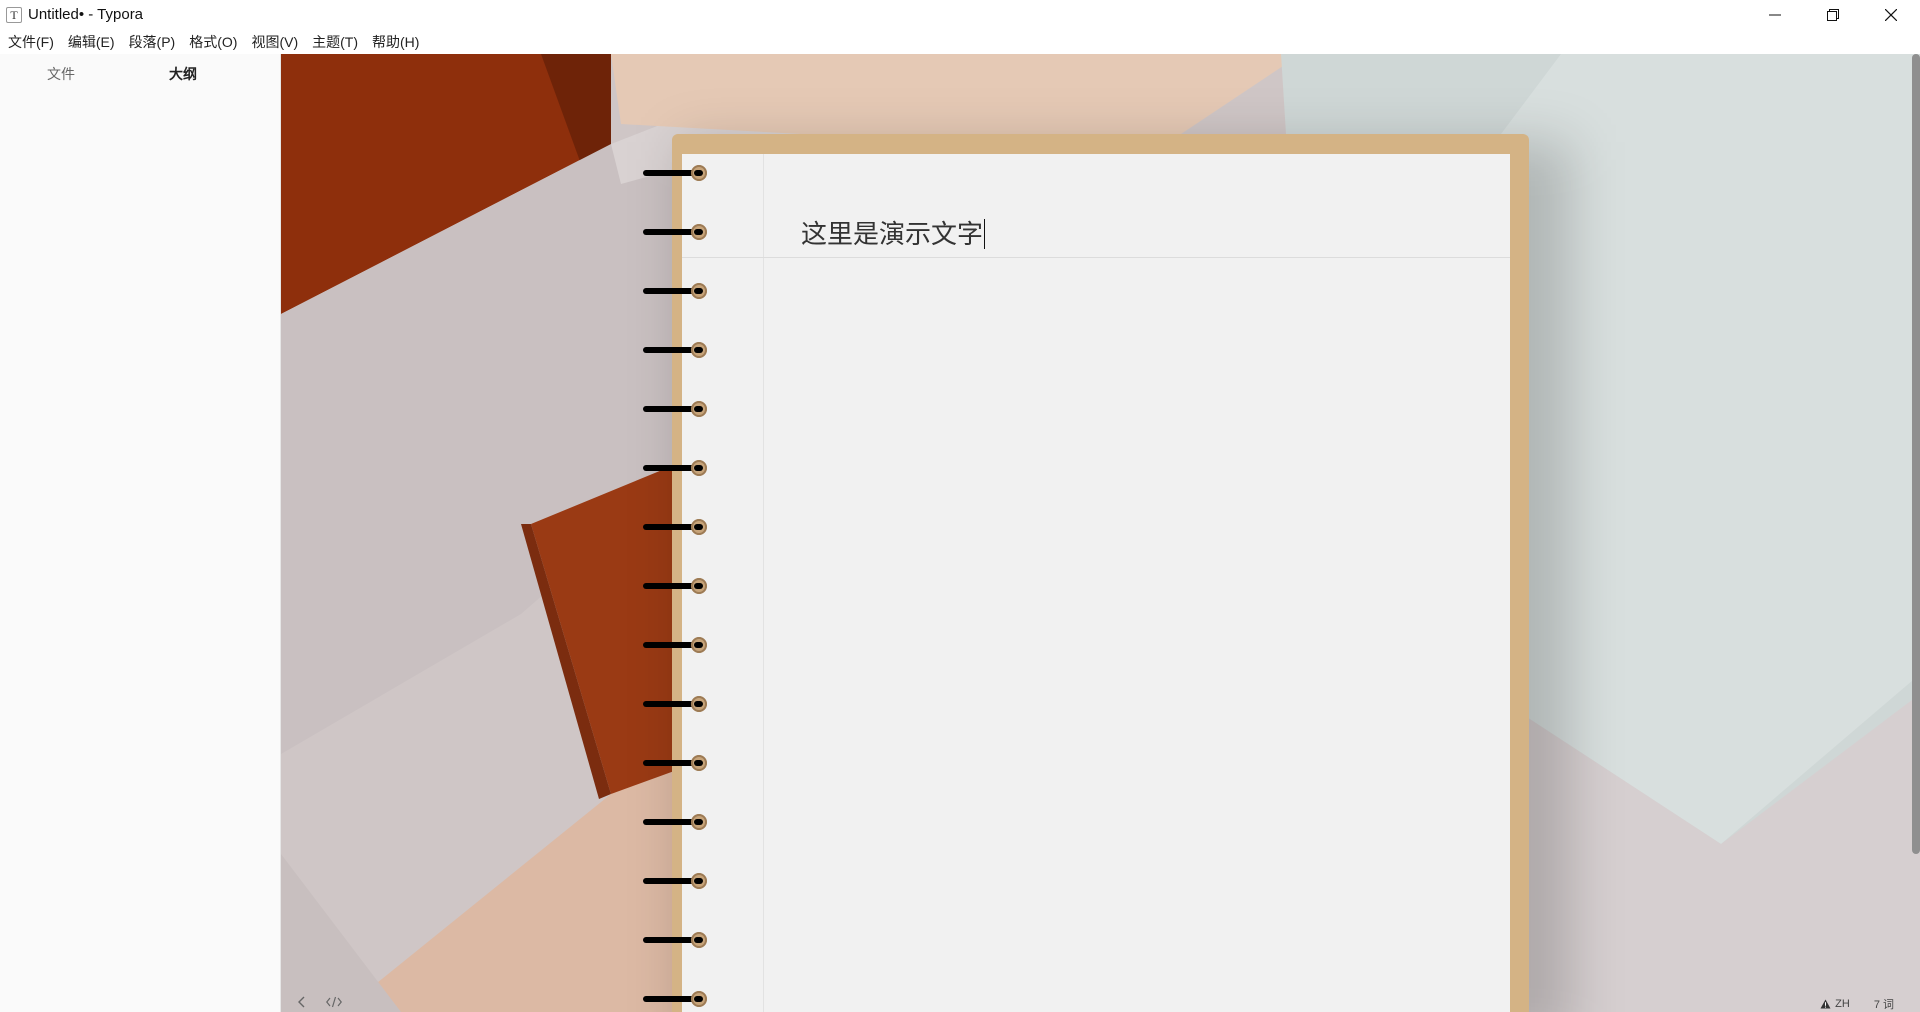 This screenshot has width=1920, height=1012. What do you see at coordinates (960, 14) in the screenshot?
I see `title-bar: T Untitled• - Typora` at bounding box center [960, 14].